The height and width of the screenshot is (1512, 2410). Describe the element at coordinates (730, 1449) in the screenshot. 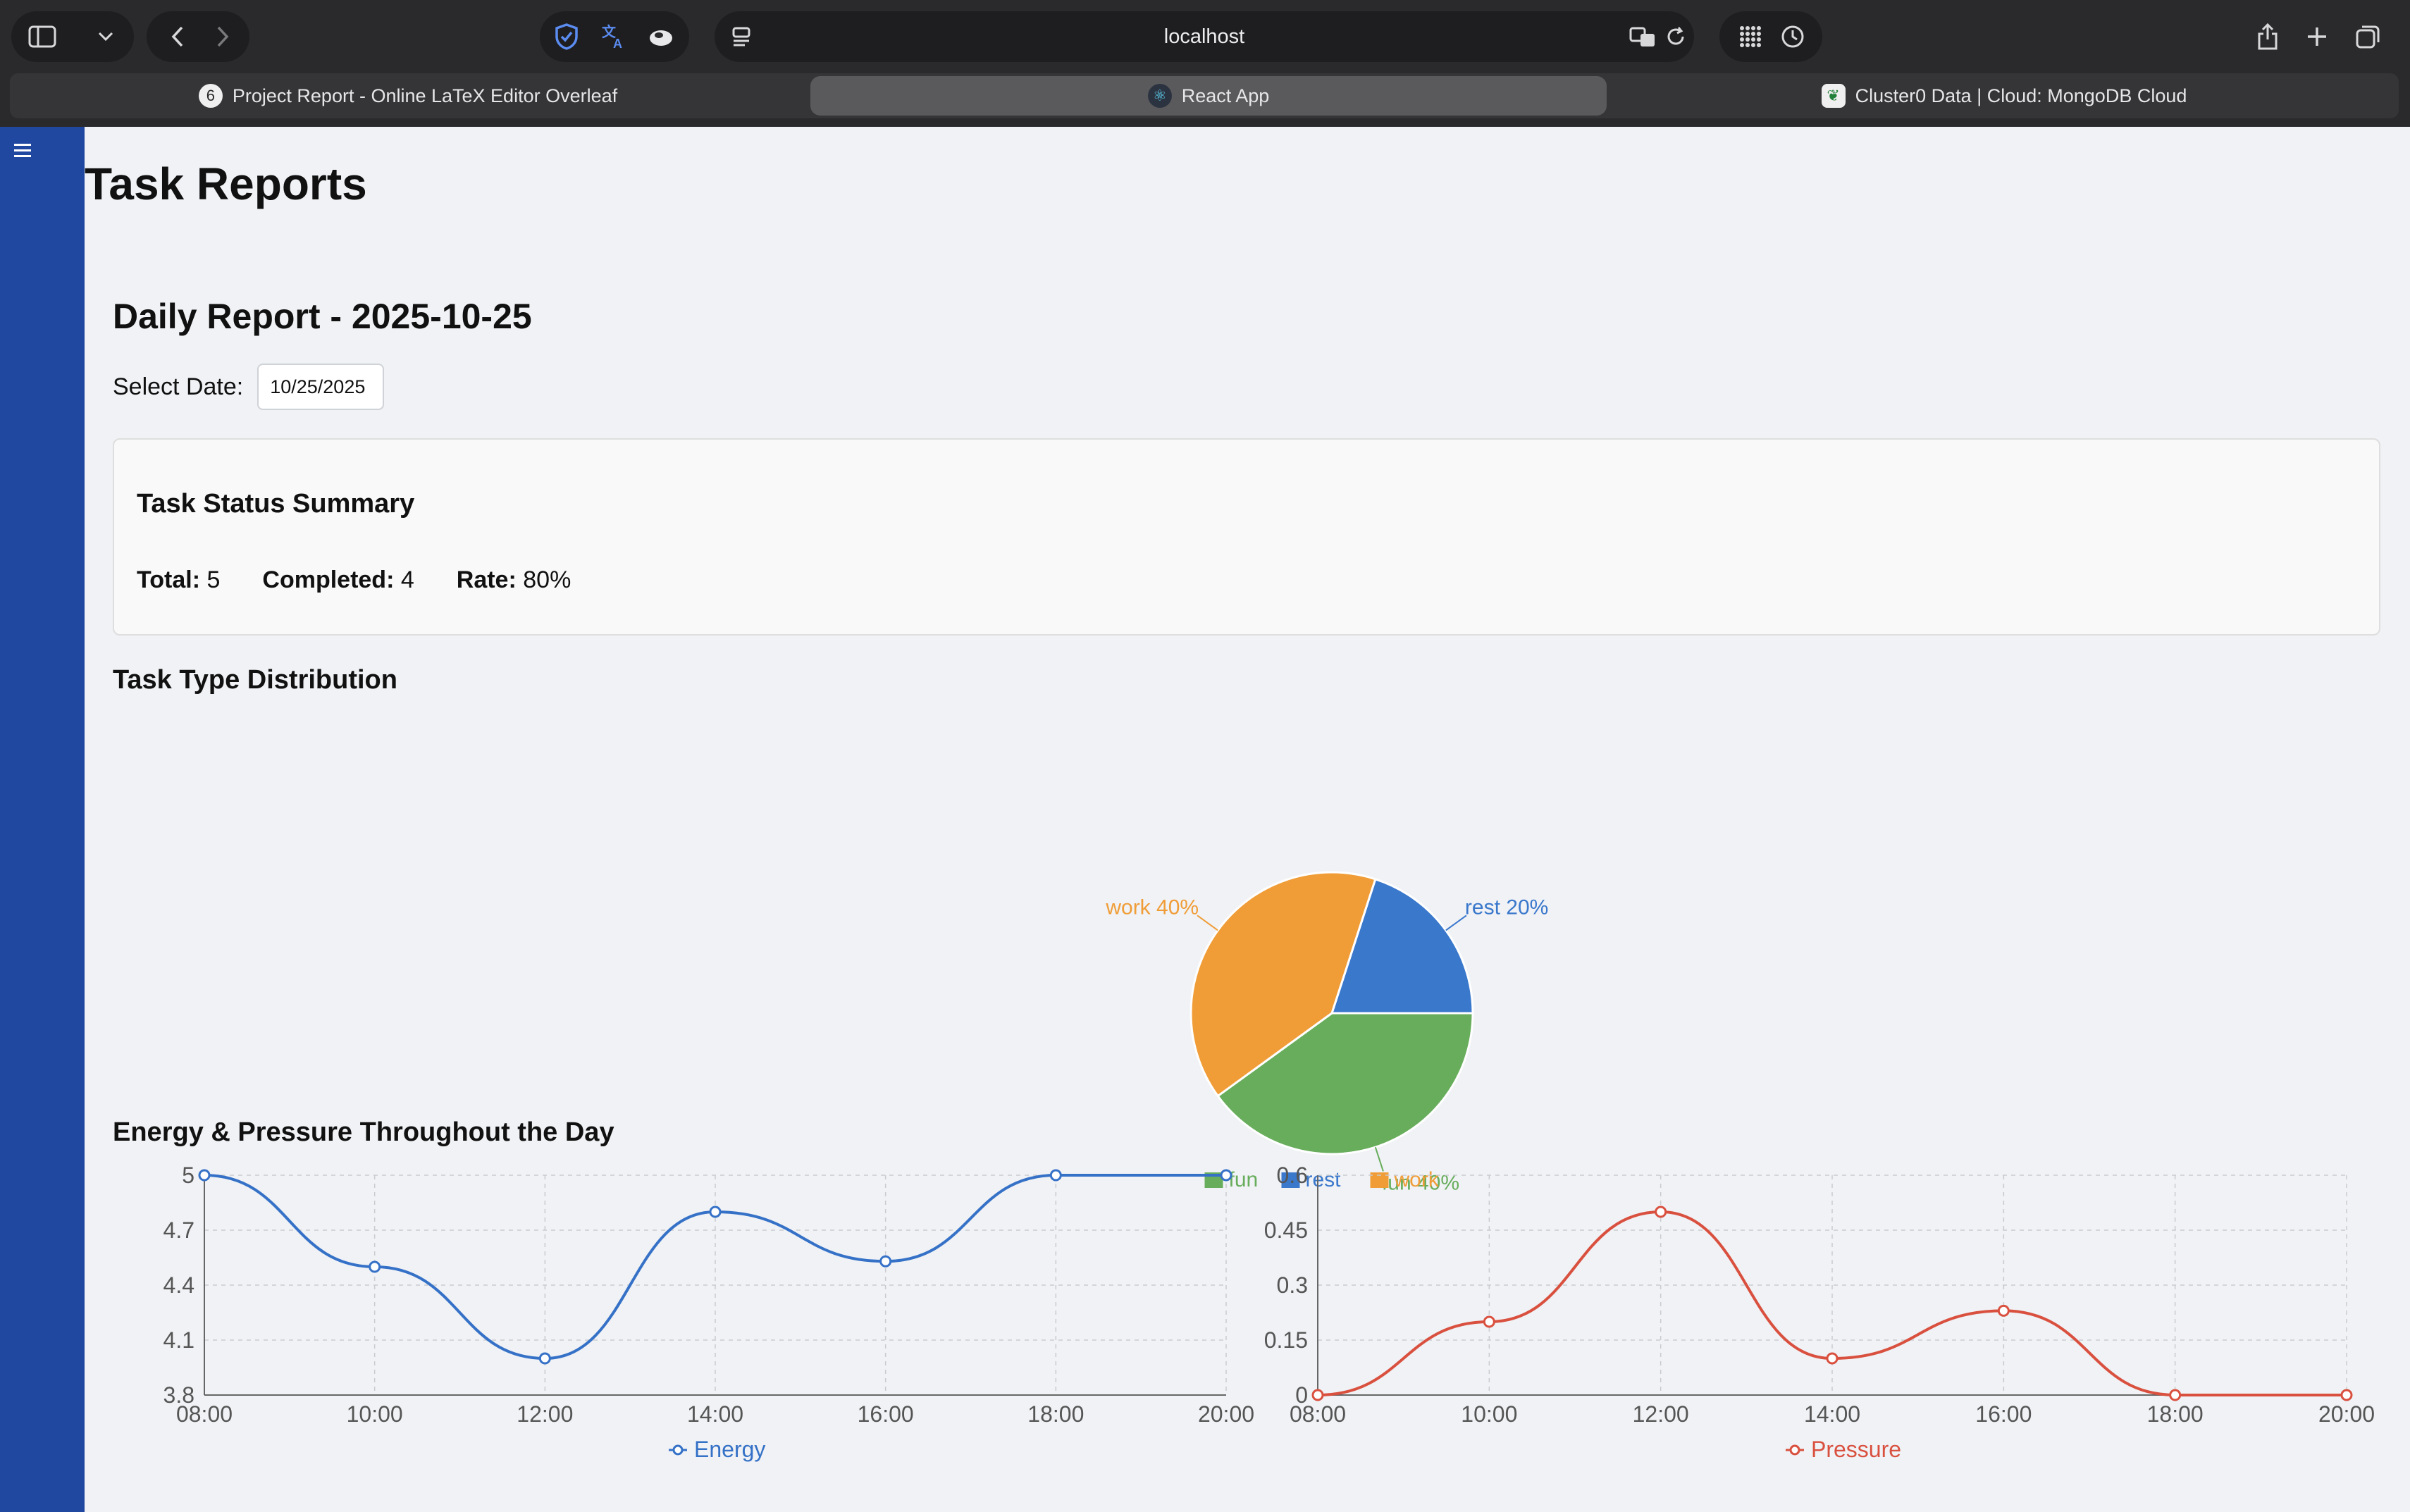

I see `legend-label-energy: Energy` at that location.